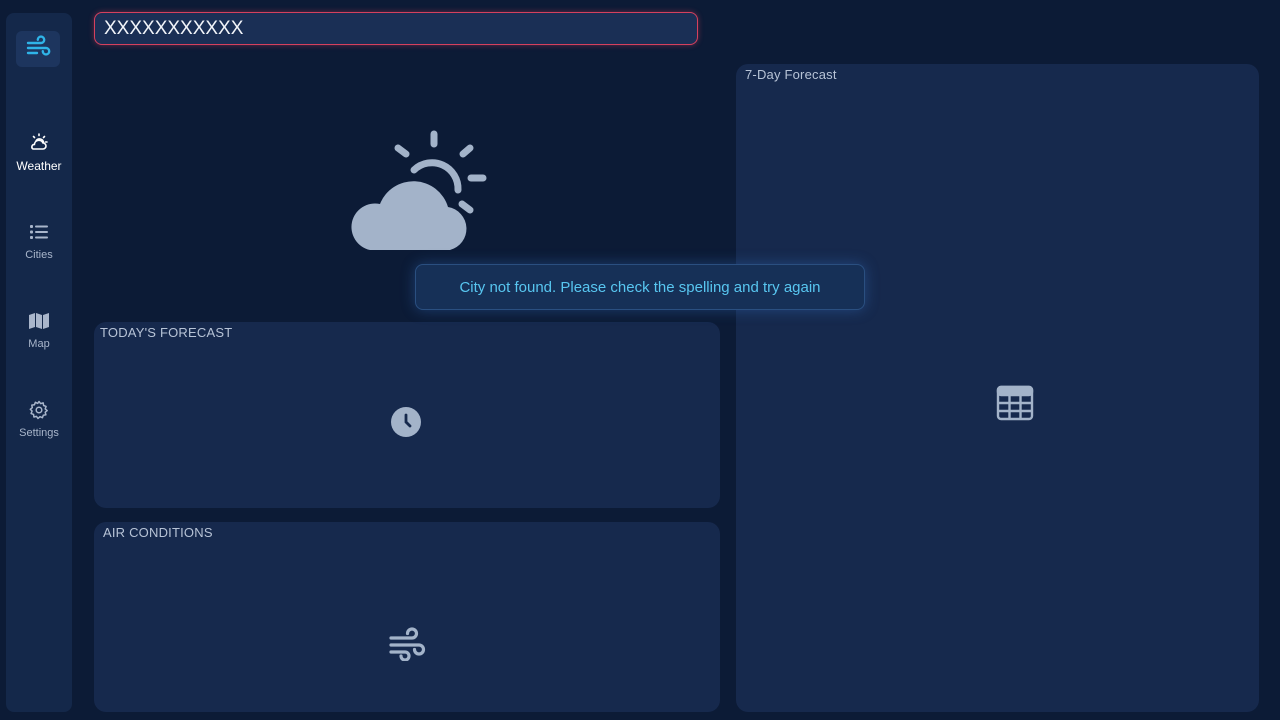 Image resolution: width=1280 pixels, height=720 pixels. I want to click on cloud-sun-icon, so click(39, 142).